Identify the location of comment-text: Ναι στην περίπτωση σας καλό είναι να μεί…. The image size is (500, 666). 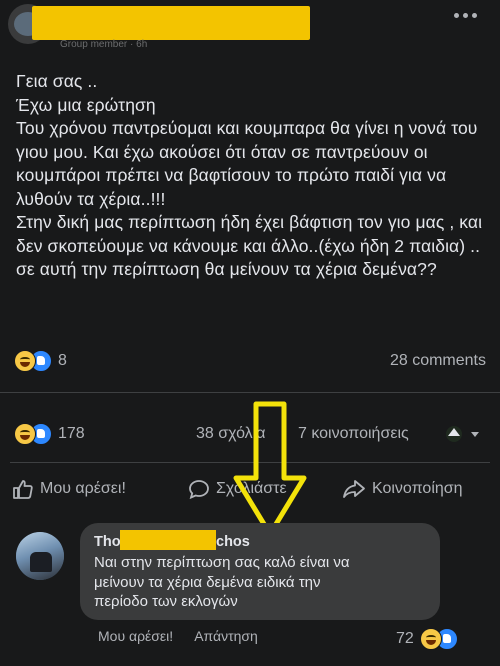
(222, 582).